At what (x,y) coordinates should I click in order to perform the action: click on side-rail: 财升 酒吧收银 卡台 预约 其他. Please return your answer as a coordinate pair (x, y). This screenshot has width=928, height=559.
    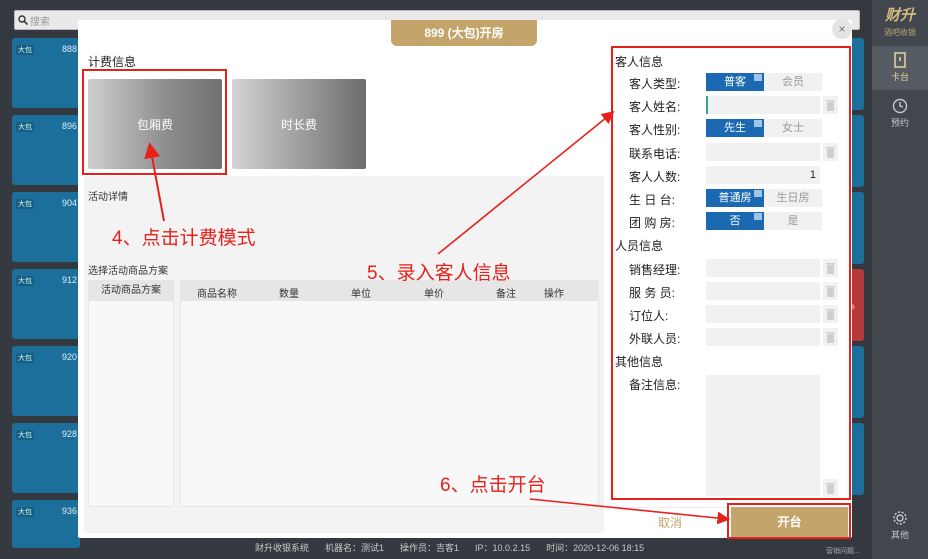
    Looking at the image, I should click on (900, 279).